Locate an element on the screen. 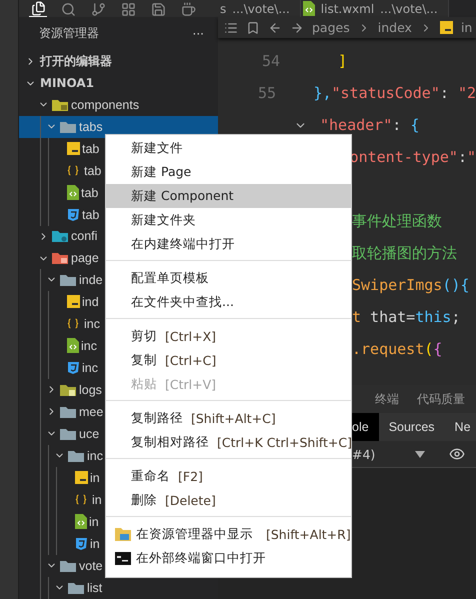  tree-item-label: mee is located at coordinates (91, 411).